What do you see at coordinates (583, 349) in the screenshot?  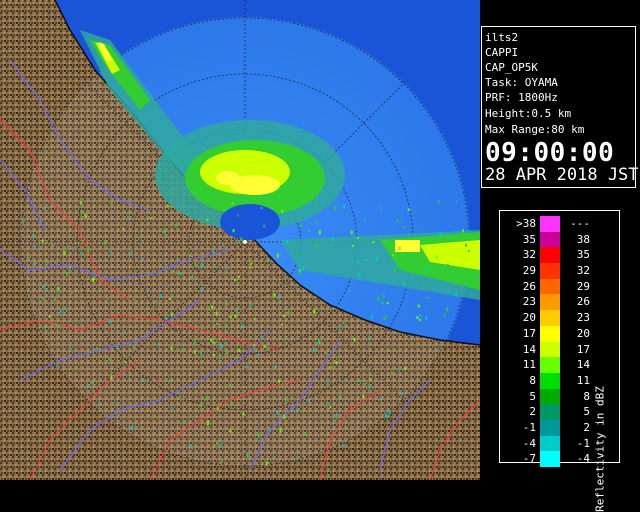 I see `legend-high-value: 17` at bounding box center [583, 349].